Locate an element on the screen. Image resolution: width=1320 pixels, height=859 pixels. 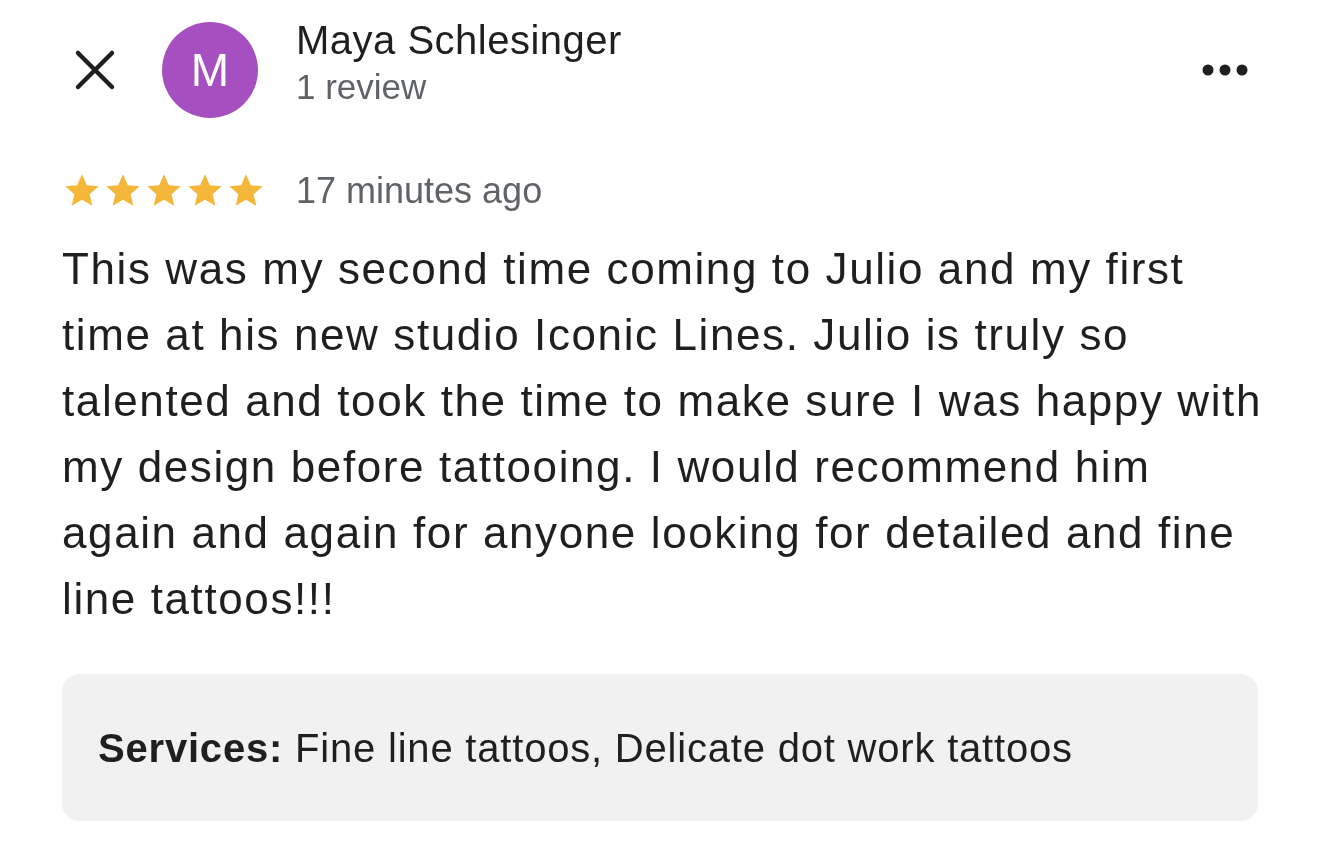
reviewer-name: Maya Schlesinger is located at coordinates (459, 40).